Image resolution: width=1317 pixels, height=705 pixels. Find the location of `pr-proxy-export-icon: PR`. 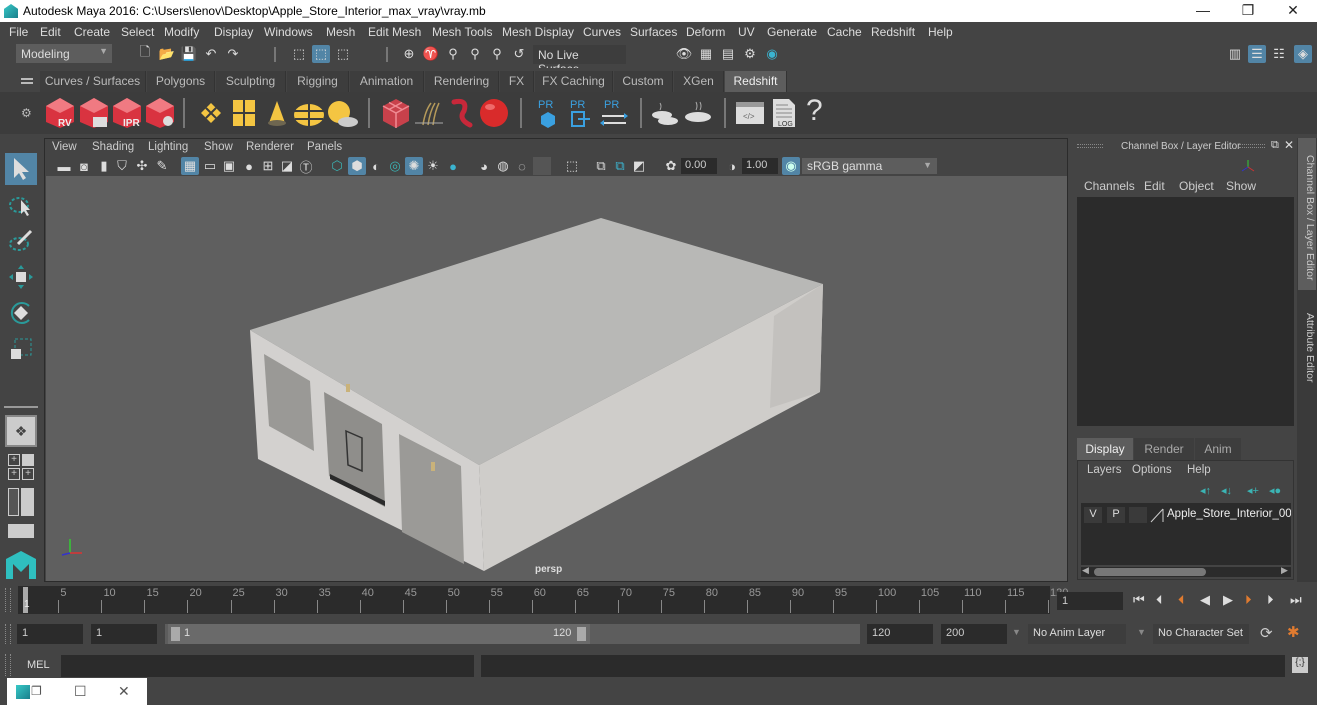

pr-proxy-export-icon: PR is located at coordinates (548, 113).